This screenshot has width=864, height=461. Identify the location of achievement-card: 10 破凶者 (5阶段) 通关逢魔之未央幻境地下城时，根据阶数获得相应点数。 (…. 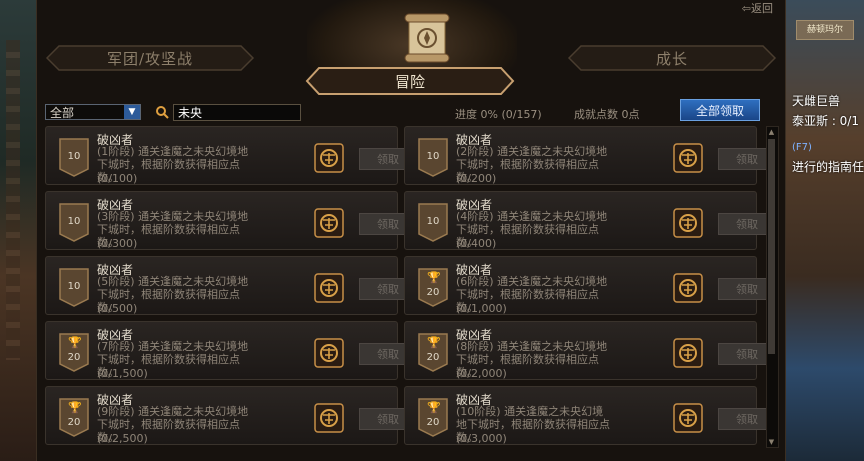
(231, 285).